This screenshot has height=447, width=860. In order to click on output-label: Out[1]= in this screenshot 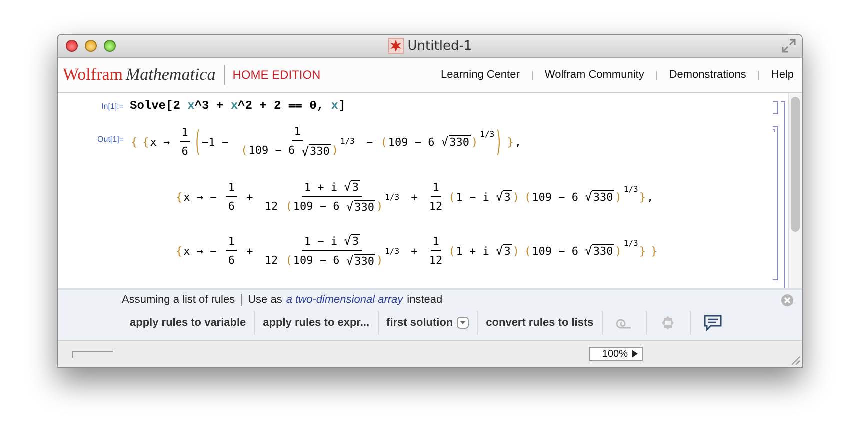, I will do `click(110, 139)`.